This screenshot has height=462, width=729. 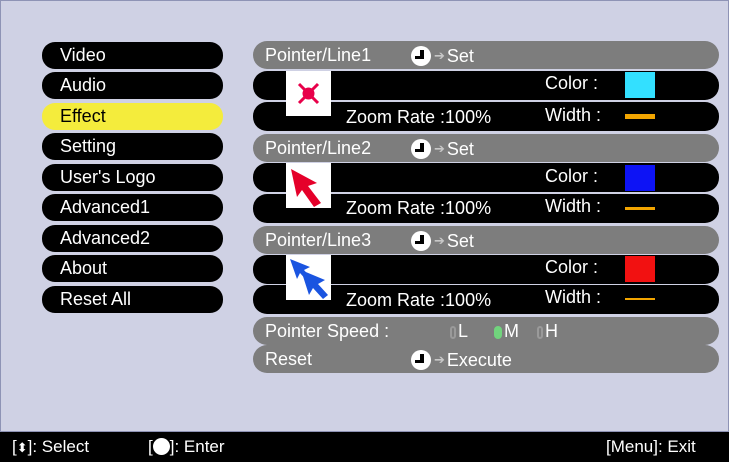 What do you see at coordinates (132, 207) in the screenshot?
I see `menu-item-advanced1: Advanced1` at bounding box center [132, 207].